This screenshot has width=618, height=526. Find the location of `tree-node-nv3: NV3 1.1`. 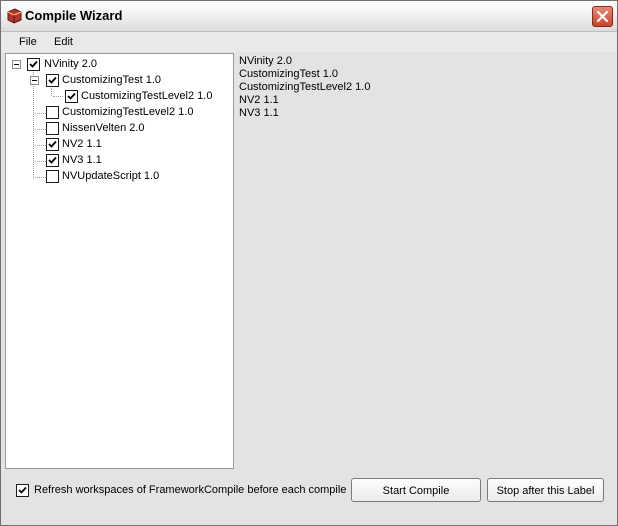

tree-node-nv3: NV3 1.1 is located at coordinates (118, 162).